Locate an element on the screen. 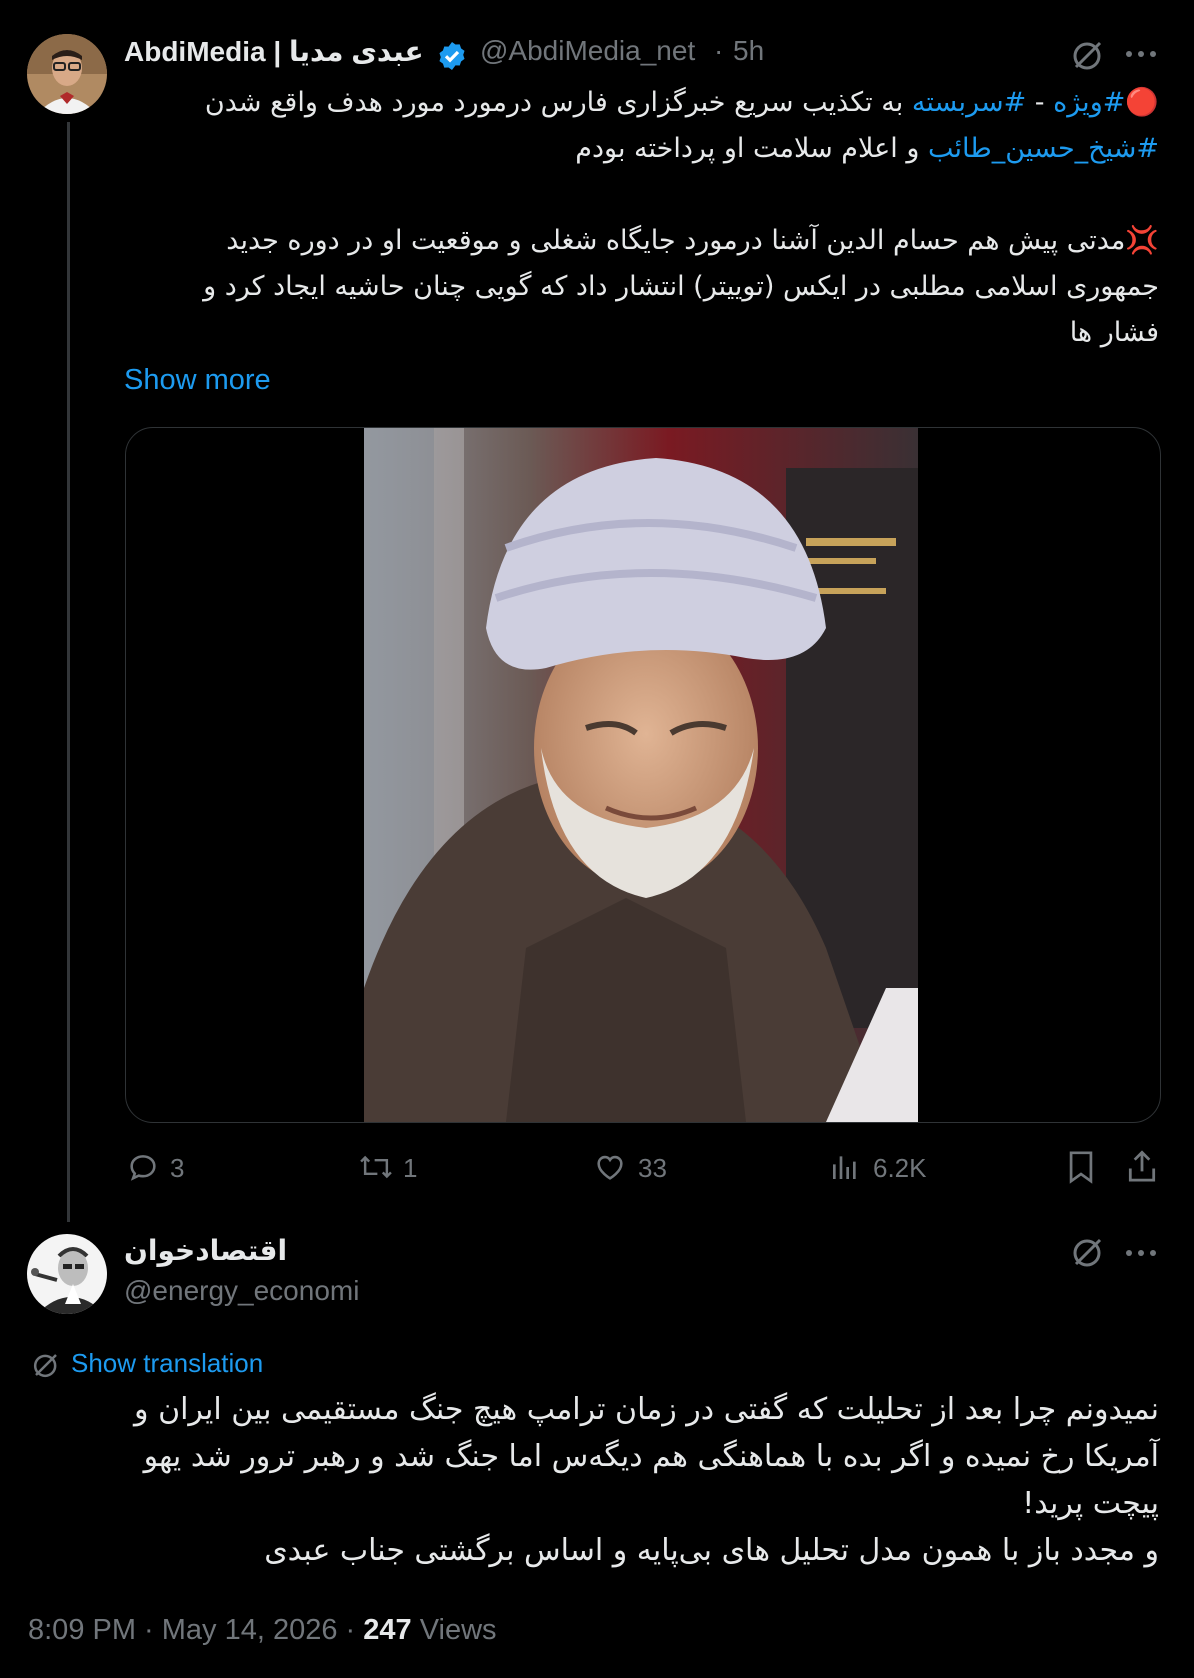  views-icon is located at coordinates (845, 1169).